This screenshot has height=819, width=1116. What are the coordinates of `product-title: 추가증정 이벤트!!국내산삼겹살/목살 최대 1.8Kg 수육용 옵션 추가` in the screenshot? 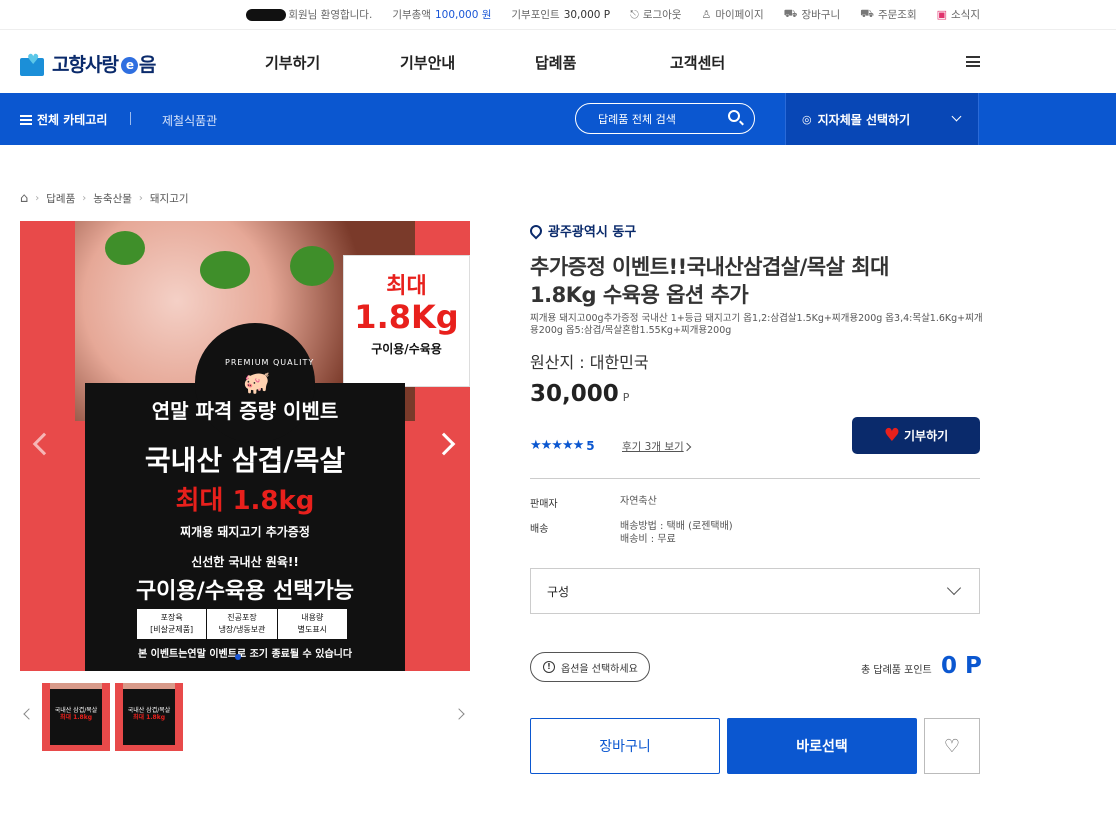 It's located at (709, 281).